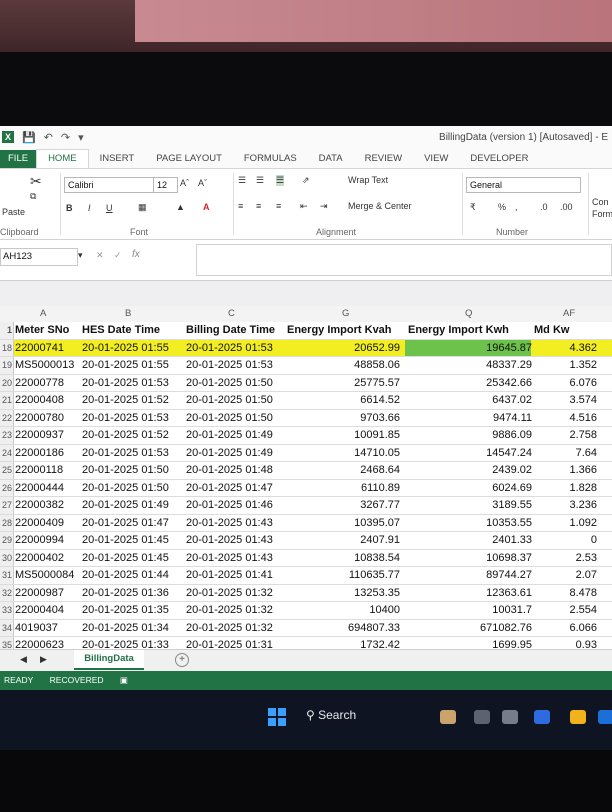 The width and height of the screenshot is (612, 812). Describe the element at coordinates (509, 383) in the screenshot. I see `cell-energy-import-kwh: 25342.66` at that location.